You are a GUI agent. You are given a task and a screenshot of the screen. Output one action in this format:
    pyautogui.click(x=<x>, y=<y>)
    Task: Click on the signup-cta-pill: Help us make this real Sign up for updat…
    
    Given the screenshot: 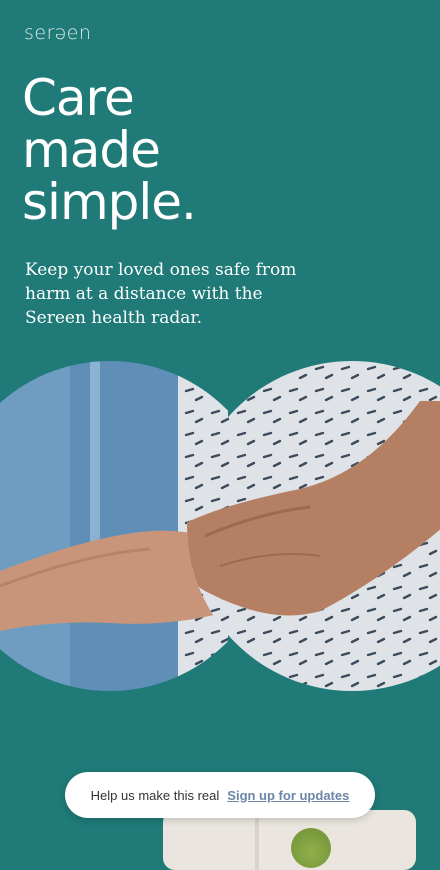 What is the action you would take?
    pyautogui.click(x=220, y=795)
    